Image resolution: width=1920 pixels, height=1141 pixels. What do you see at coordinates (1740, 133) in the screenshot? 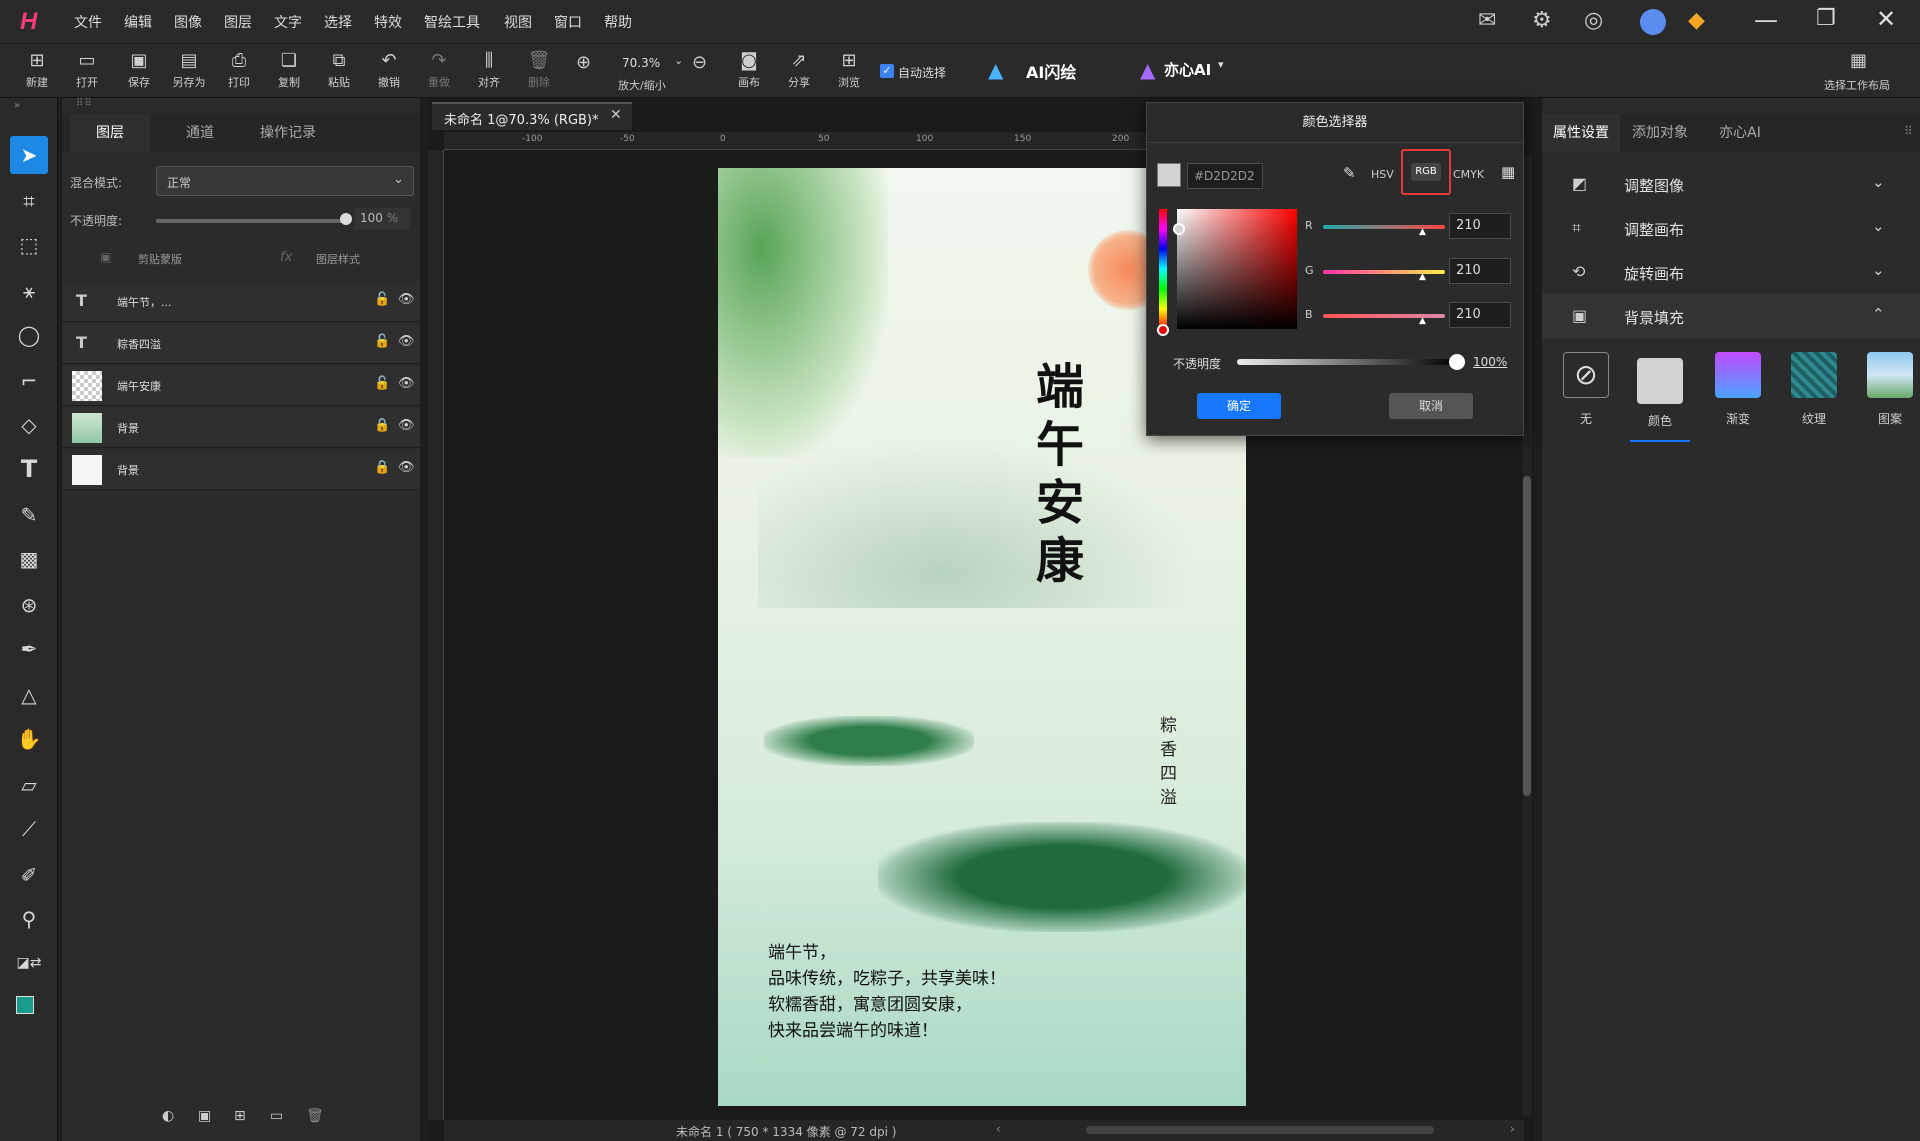
I see `tab-yixin-ai: 亦心AI` at bounding box center [1740, 133].